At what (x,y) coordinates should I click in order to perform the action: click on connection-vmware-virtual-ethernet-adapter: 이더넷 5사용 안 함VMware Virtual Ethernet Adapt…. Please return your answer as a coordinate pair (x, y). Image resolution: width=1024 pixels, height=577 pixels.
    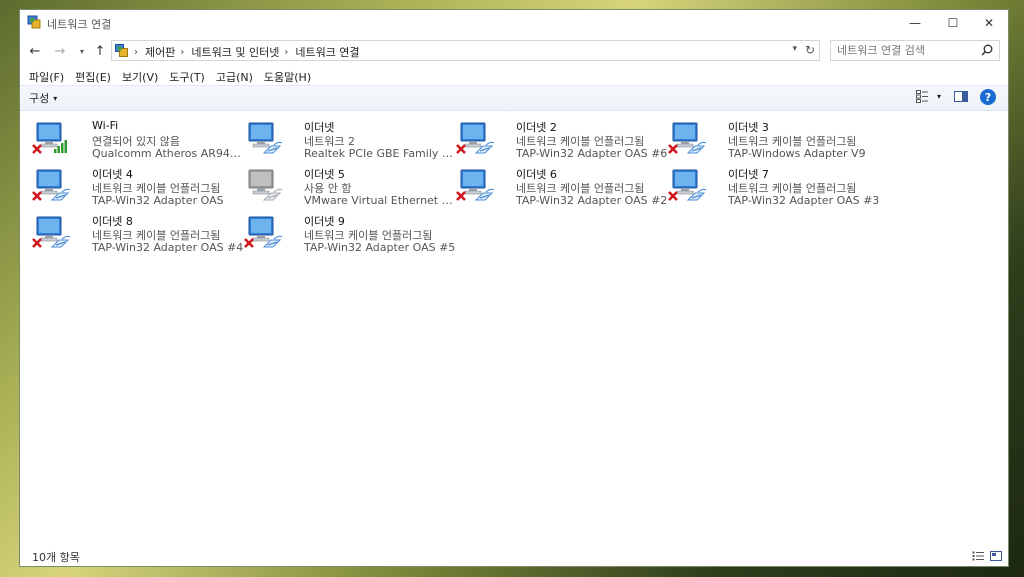
    Looking at the image, I should click on (350, 185).